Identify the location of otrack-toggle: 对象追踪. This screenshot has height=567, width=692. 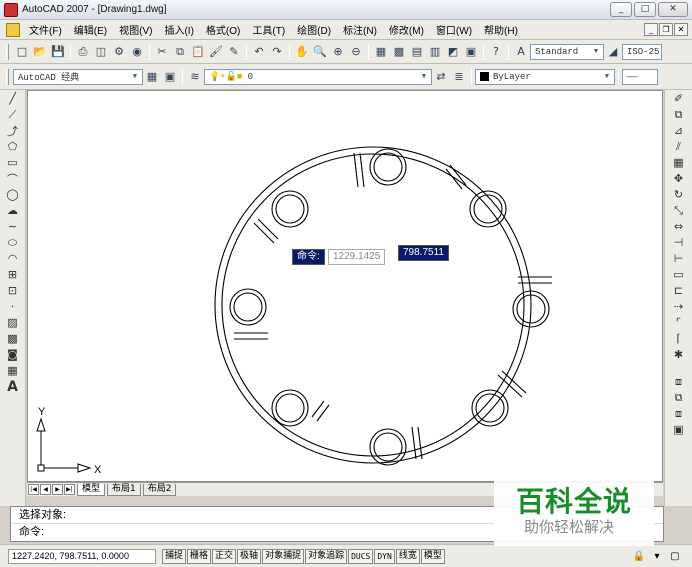
(326, 556).